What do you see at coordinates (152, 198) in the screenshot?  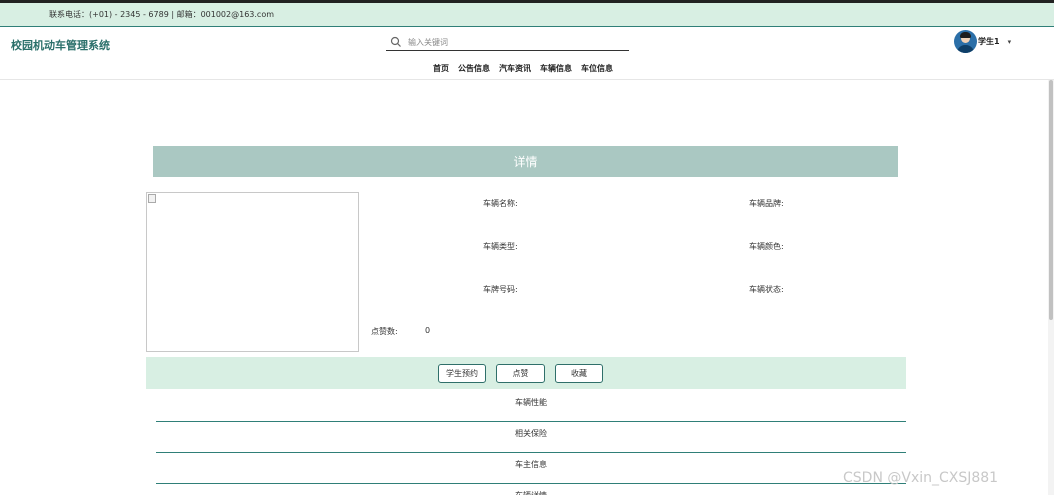 I see `broken-image-icon` at bounding box center [152, 198].